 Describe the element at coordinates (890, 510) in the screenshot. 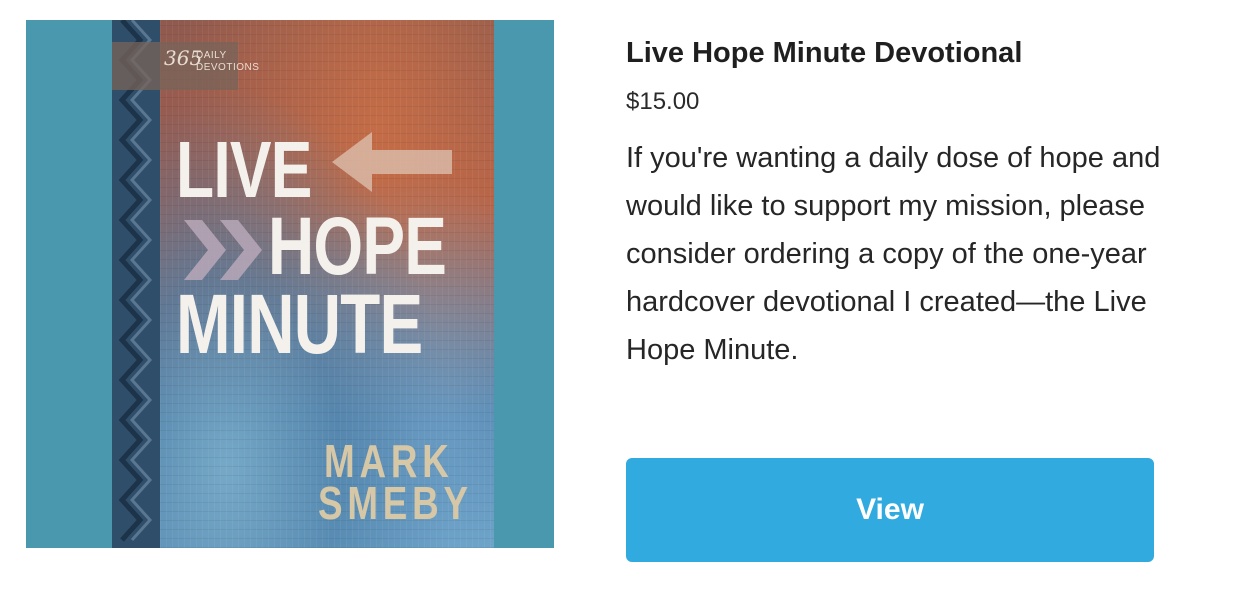

I see `view-button: View` at that location.